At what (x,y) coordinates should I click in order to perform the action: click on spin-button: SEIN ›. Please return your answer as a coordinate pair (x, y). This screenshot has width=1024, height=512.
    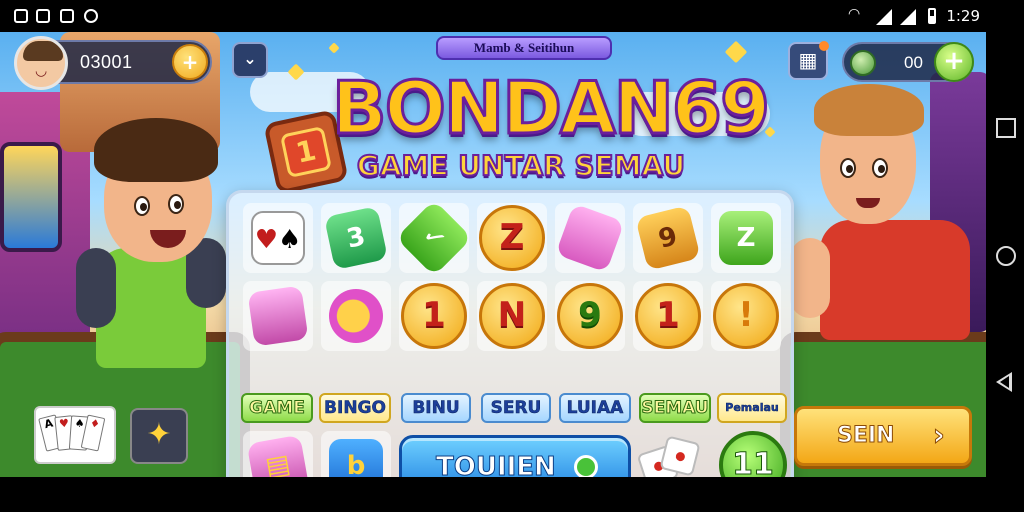
    Looking at the image, I should click on (883, 436).